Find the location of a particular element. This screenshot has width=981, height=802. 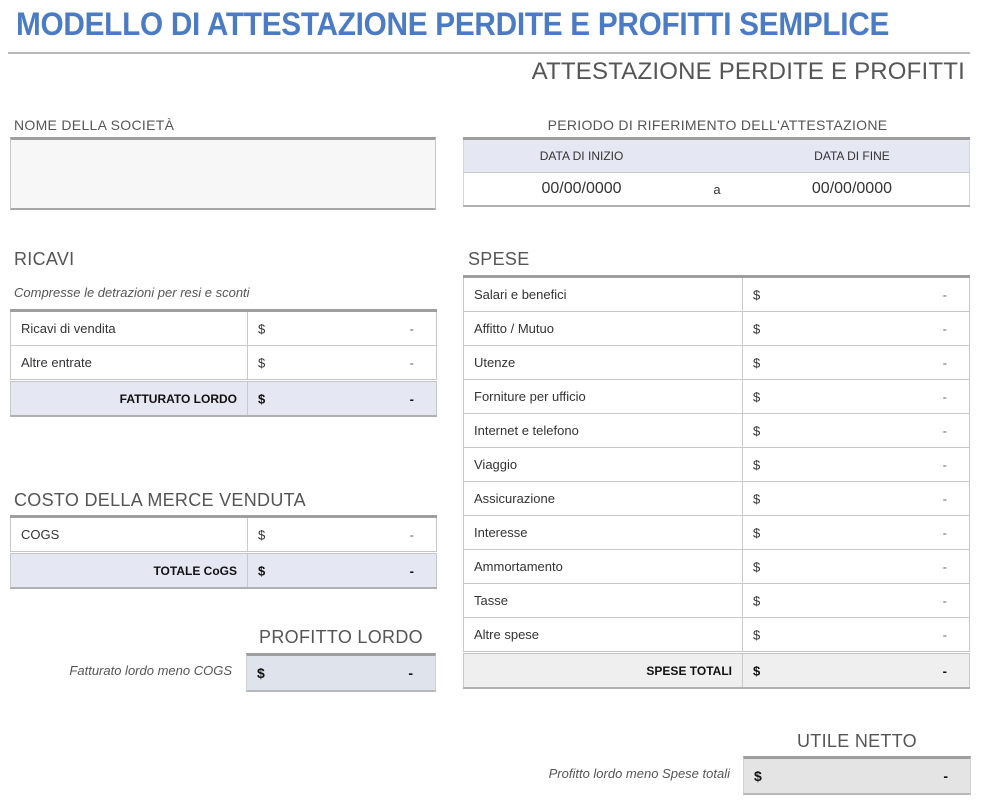

table-row: Ammortamento $ - is located at coordinates (716, 566).